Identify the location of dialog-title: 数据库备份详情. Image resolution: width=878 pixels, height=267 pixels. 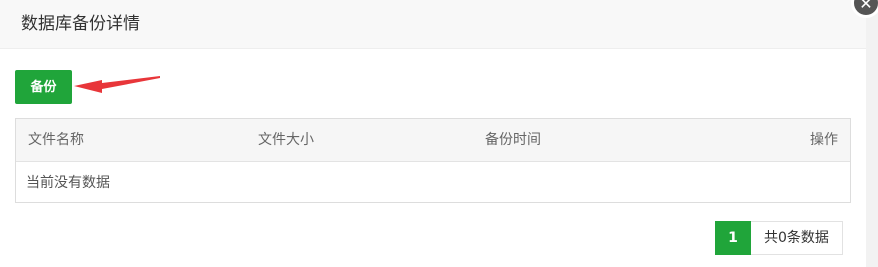
(80, 24).